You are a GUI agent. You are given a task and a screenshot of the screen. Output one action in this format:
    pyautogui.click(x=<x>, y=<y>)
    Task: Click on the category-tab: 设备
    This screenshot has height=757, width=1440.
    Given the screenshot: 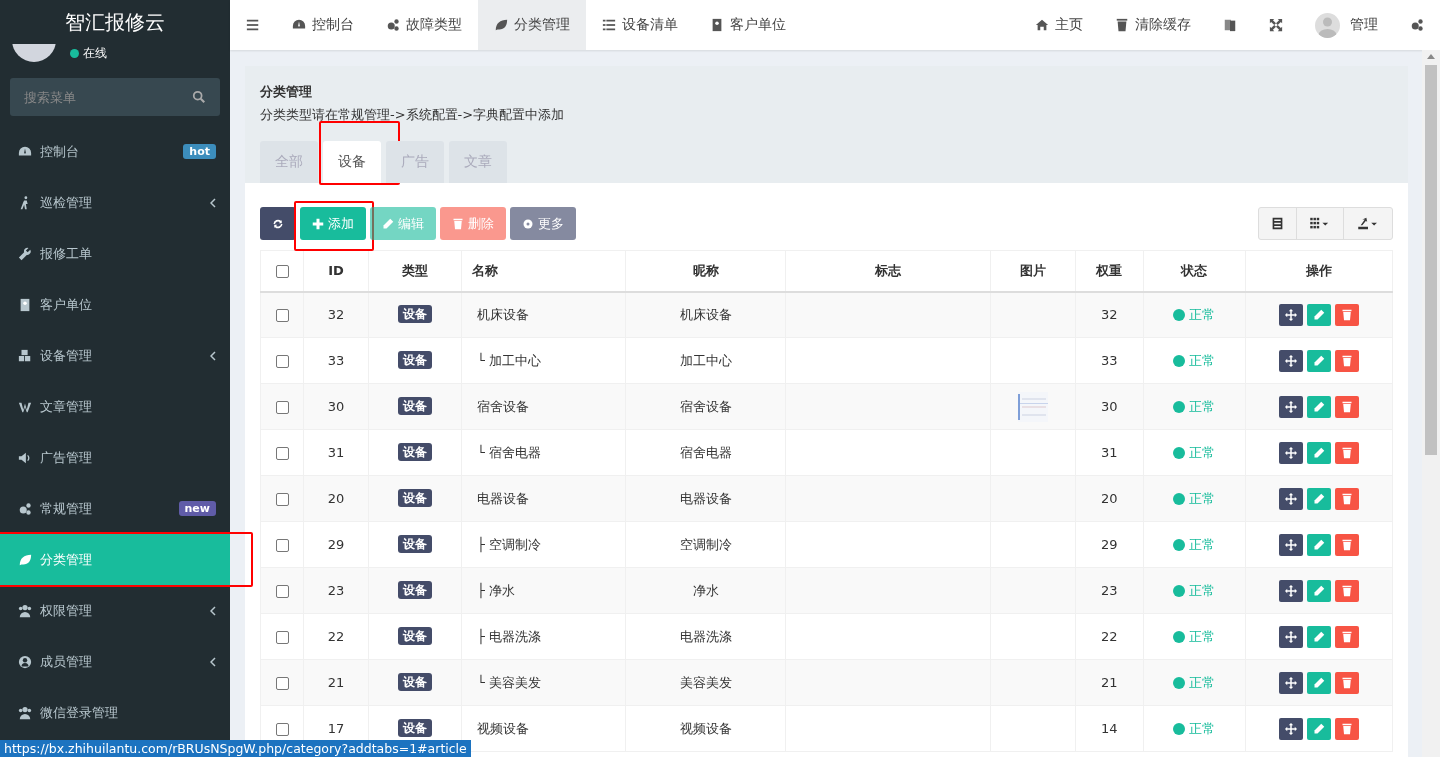 What is the action you would take?
    pyautogui.click(x=352, y=162)
    